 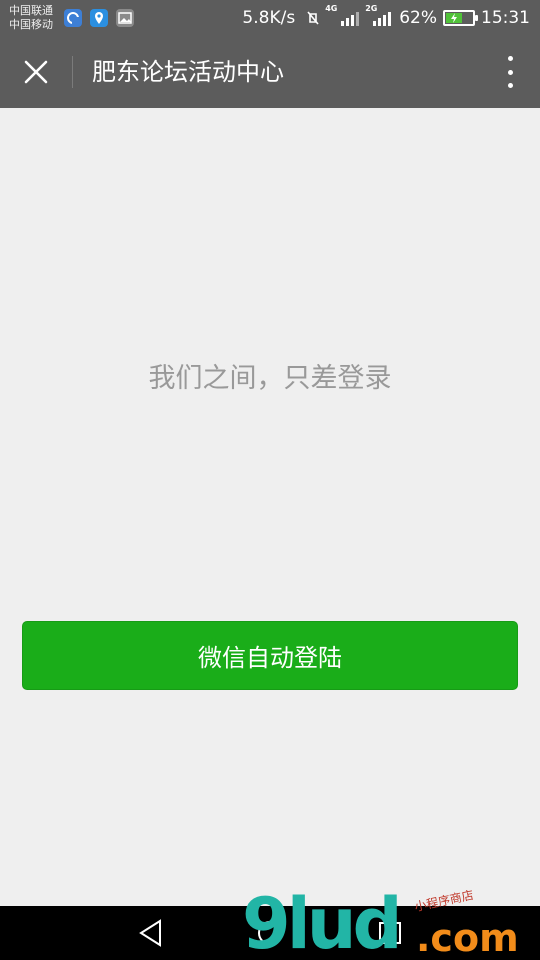 I want to click on status-right: 5.8K/s 4G 2G 62% 15:31, so click(x=386, y=18).